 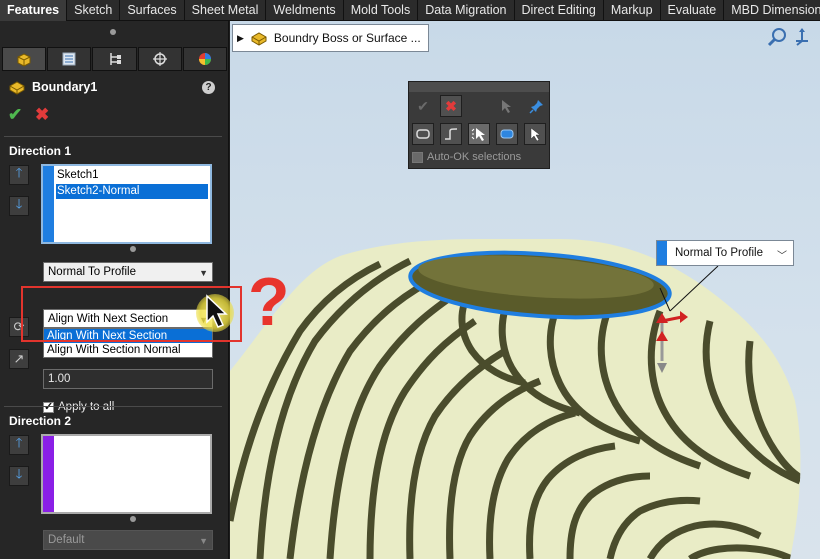 What do you see at coordinates (48, 406) in the screenshot?
I see `apply-to-all-checkbox` at bounding box center [48, 406].